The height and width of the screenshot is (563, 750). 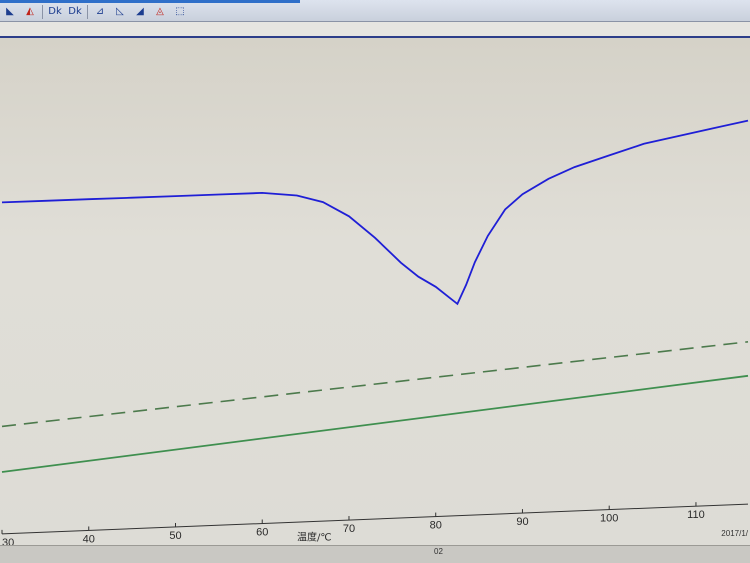 What do you see at coordinates (609, 519) in the screenshot?
I see `x-tick-label: 100` at bounding box center [609, 519].